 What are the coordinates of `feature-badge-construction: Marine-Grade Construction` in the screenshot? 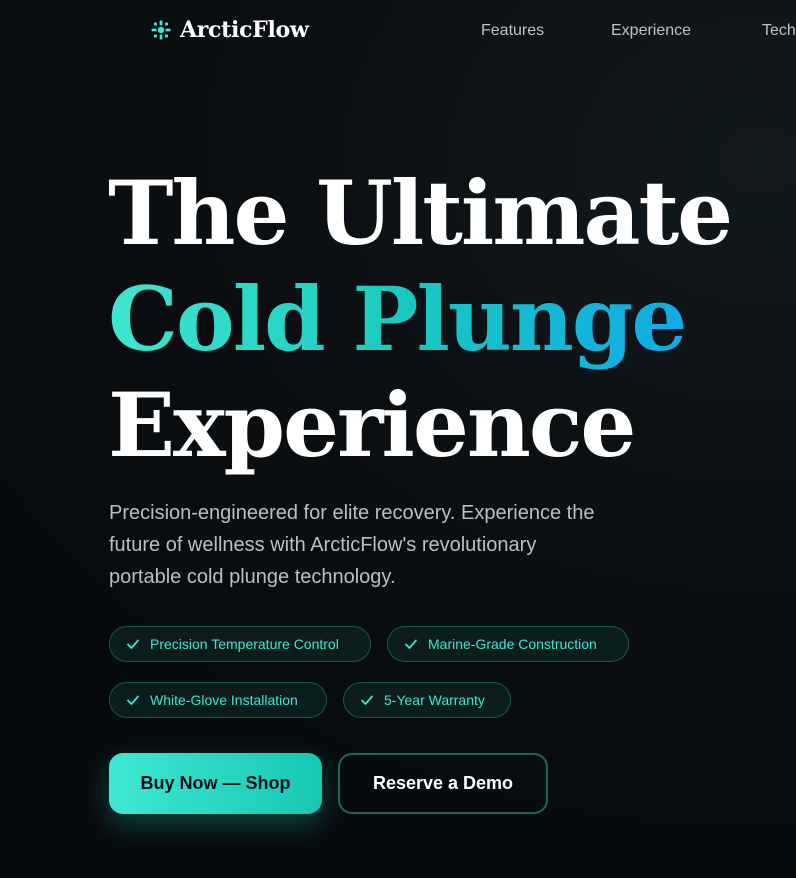 It's located at (508, 644).